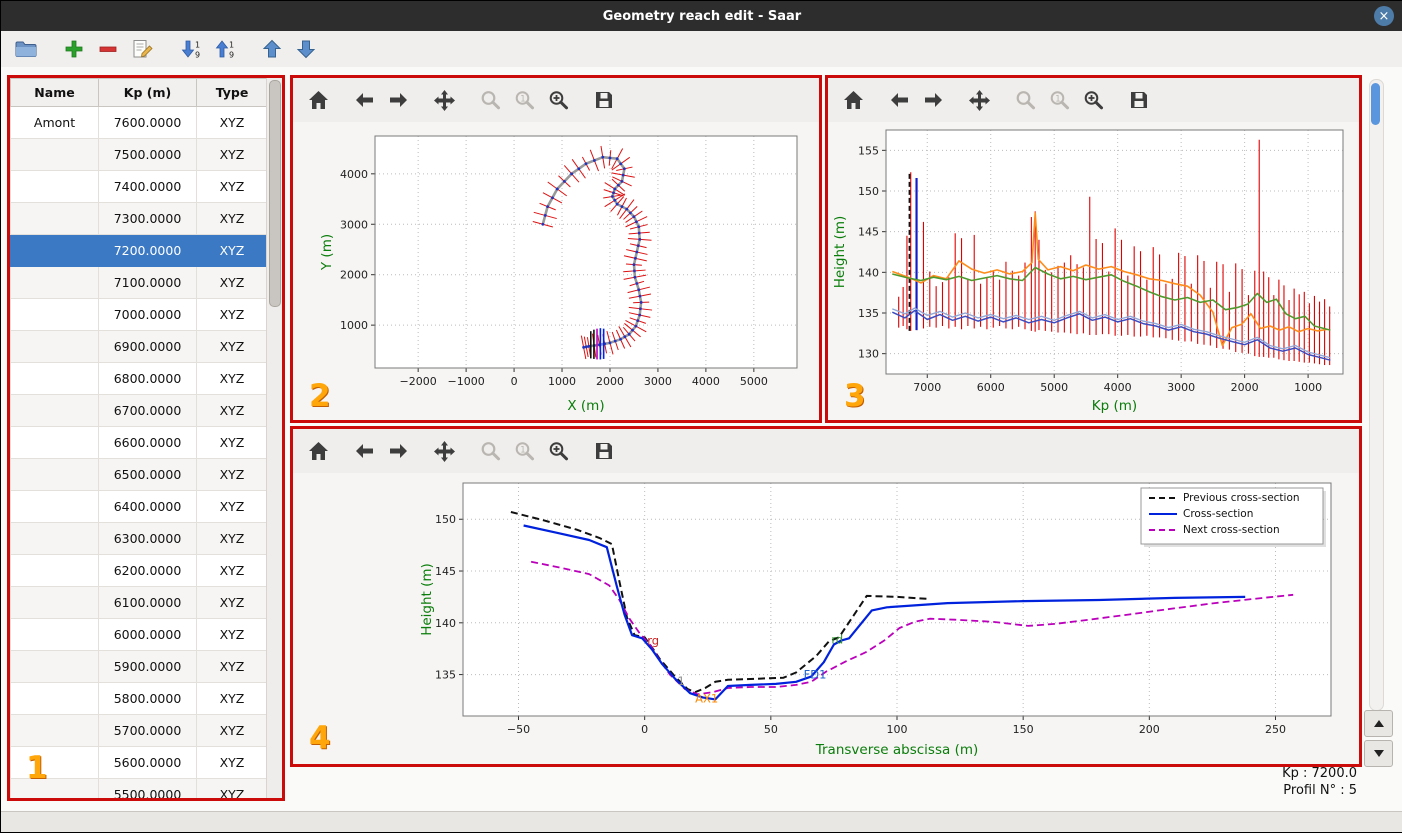 This screenshot has width=1402, height=833. I want to click on table-row: 7300.0000 XYZ, so click(138, 218).